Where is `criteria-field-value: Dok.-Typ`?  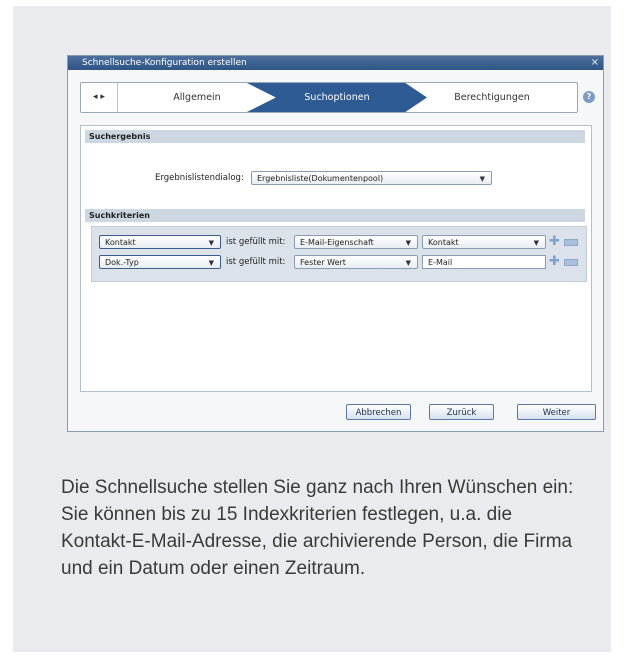 criteria-field-value: Dok.-Typ is located at coordinates (122, 262).